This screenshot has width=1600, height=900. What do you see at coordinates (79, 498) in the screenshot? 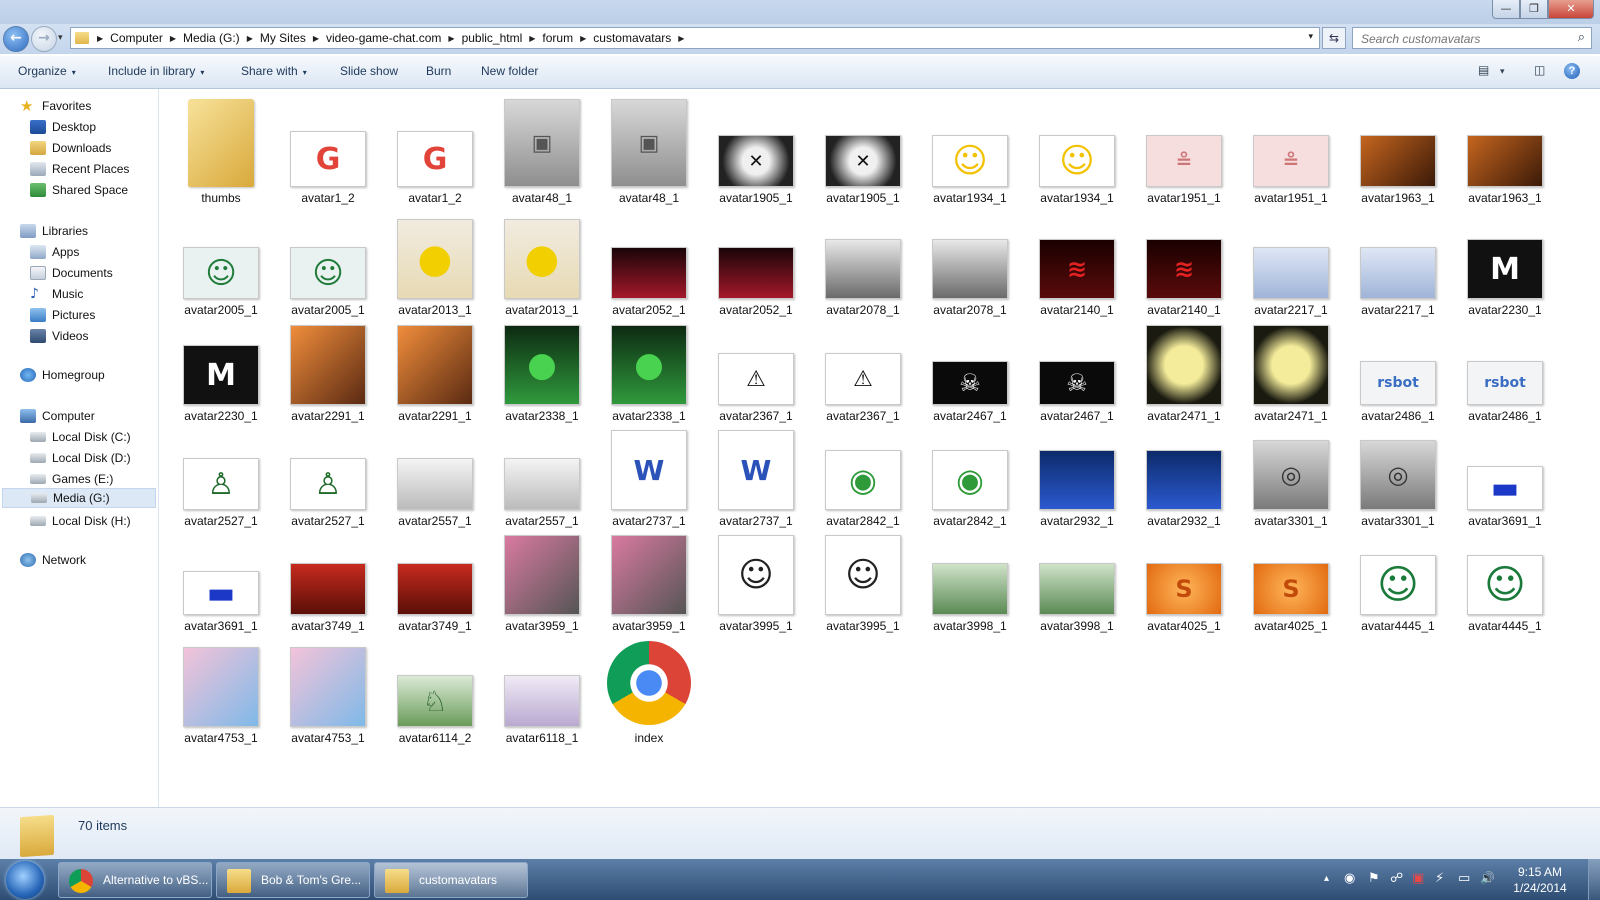
I see `sidebar-item-media-g: Media (G:)` at bounding box center [79, 498].